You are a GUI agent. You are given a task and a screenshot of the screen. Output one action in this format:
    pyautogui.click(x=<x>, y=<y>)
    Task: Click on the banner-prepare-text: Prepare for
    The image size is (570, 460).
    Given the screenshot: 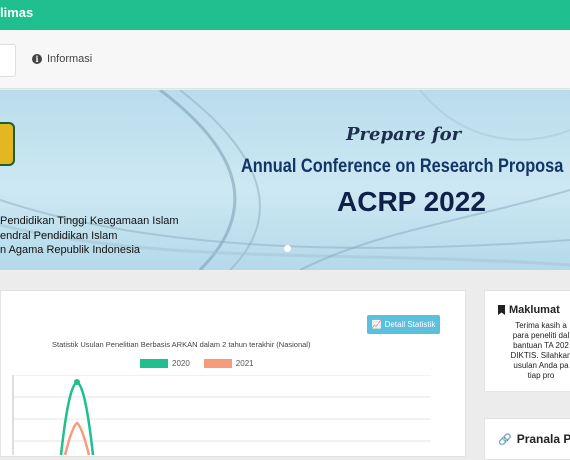 What is the action you would take?
    pyautogui.click(x=404, y=134)
    